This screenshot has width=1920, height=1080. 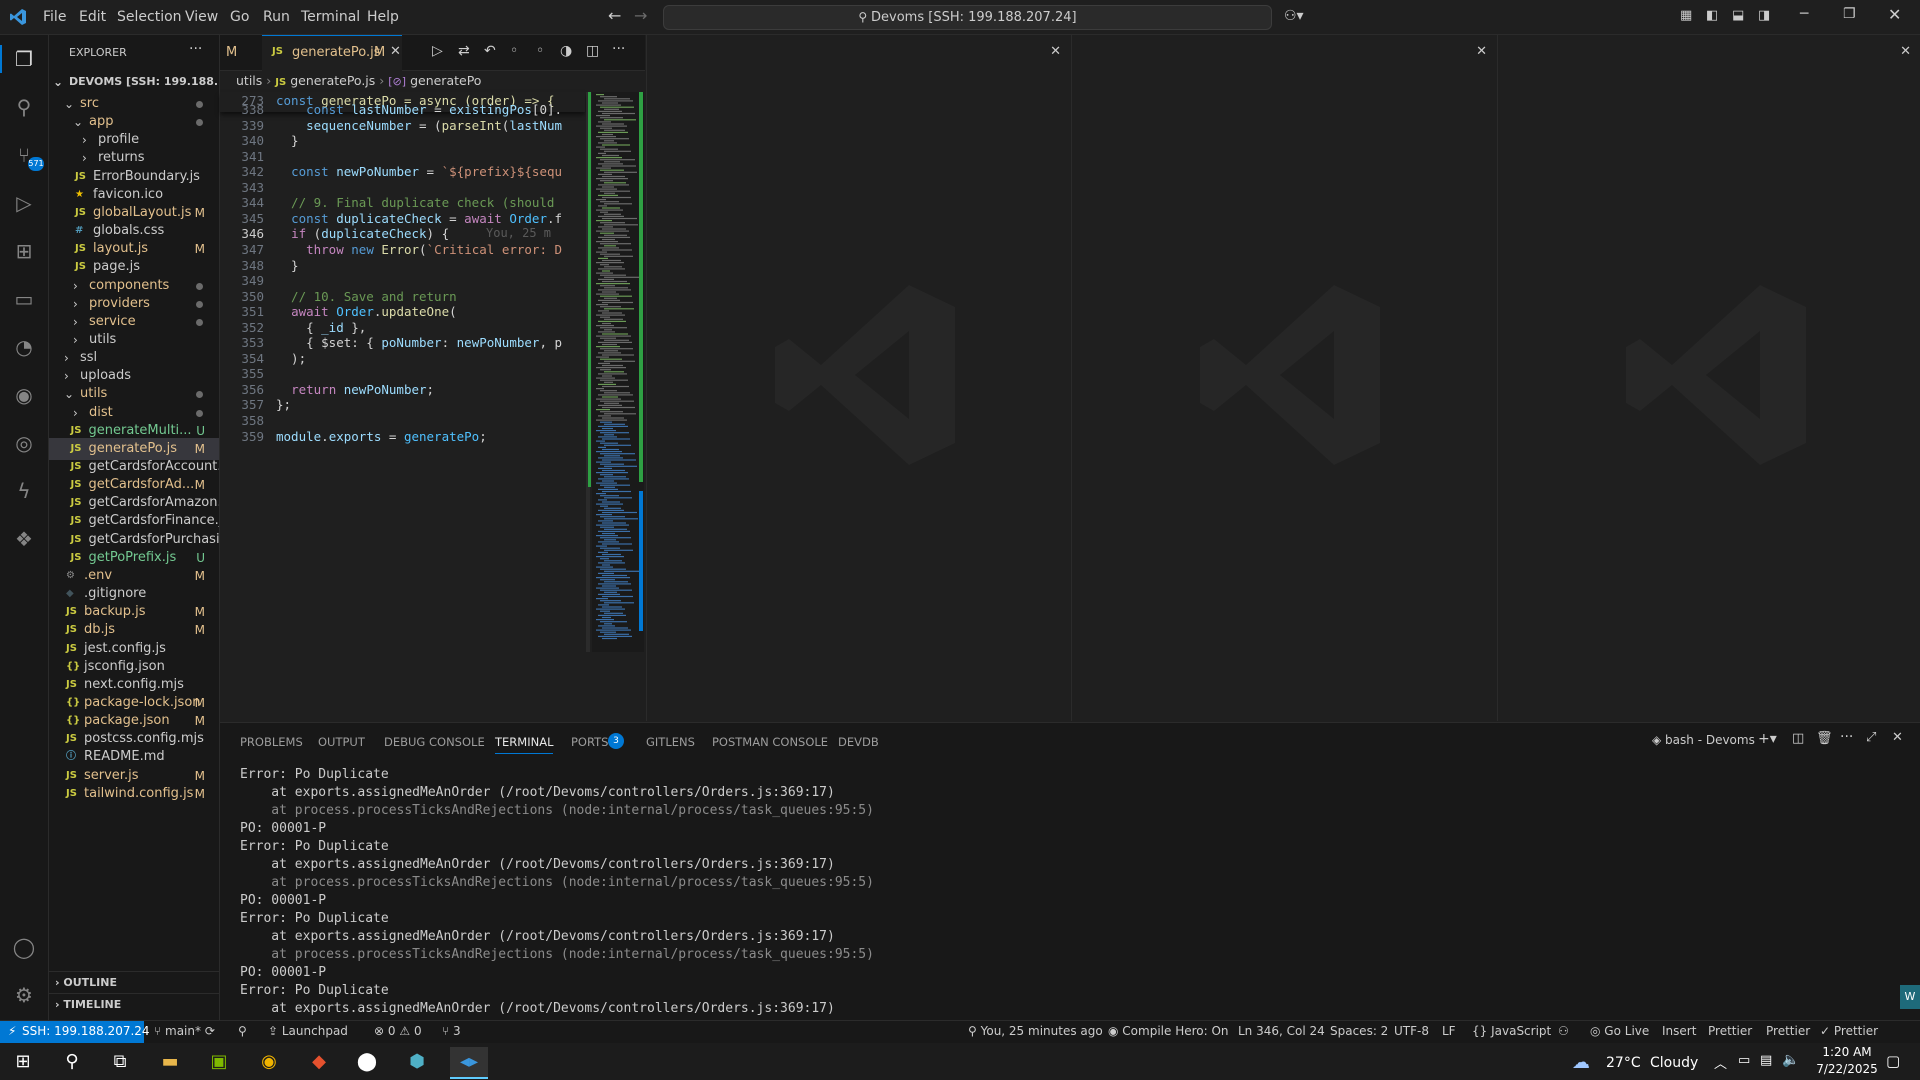 I want to click on weather-temp: 27°C, so click(x=1623, y=1063).